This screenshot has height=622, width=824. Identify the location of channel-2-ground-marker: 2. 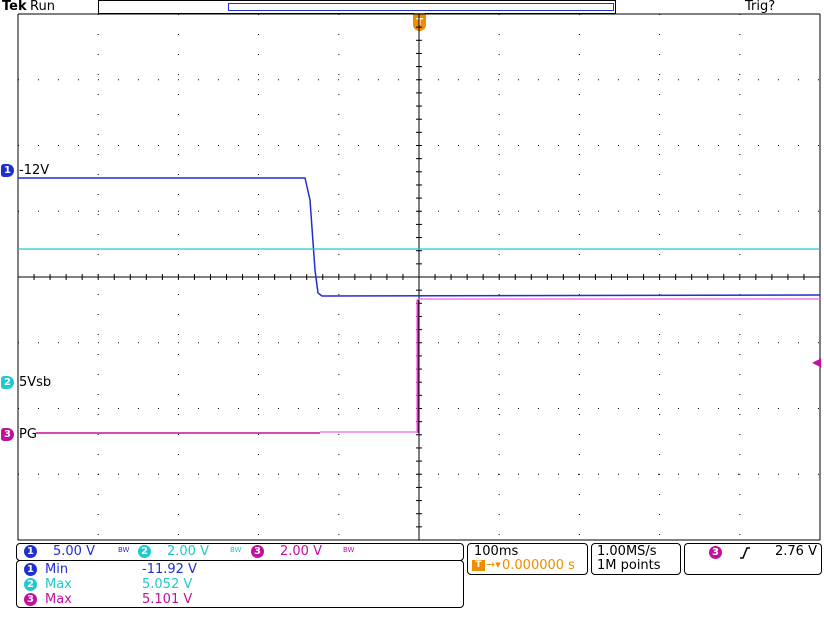
(7, 382).